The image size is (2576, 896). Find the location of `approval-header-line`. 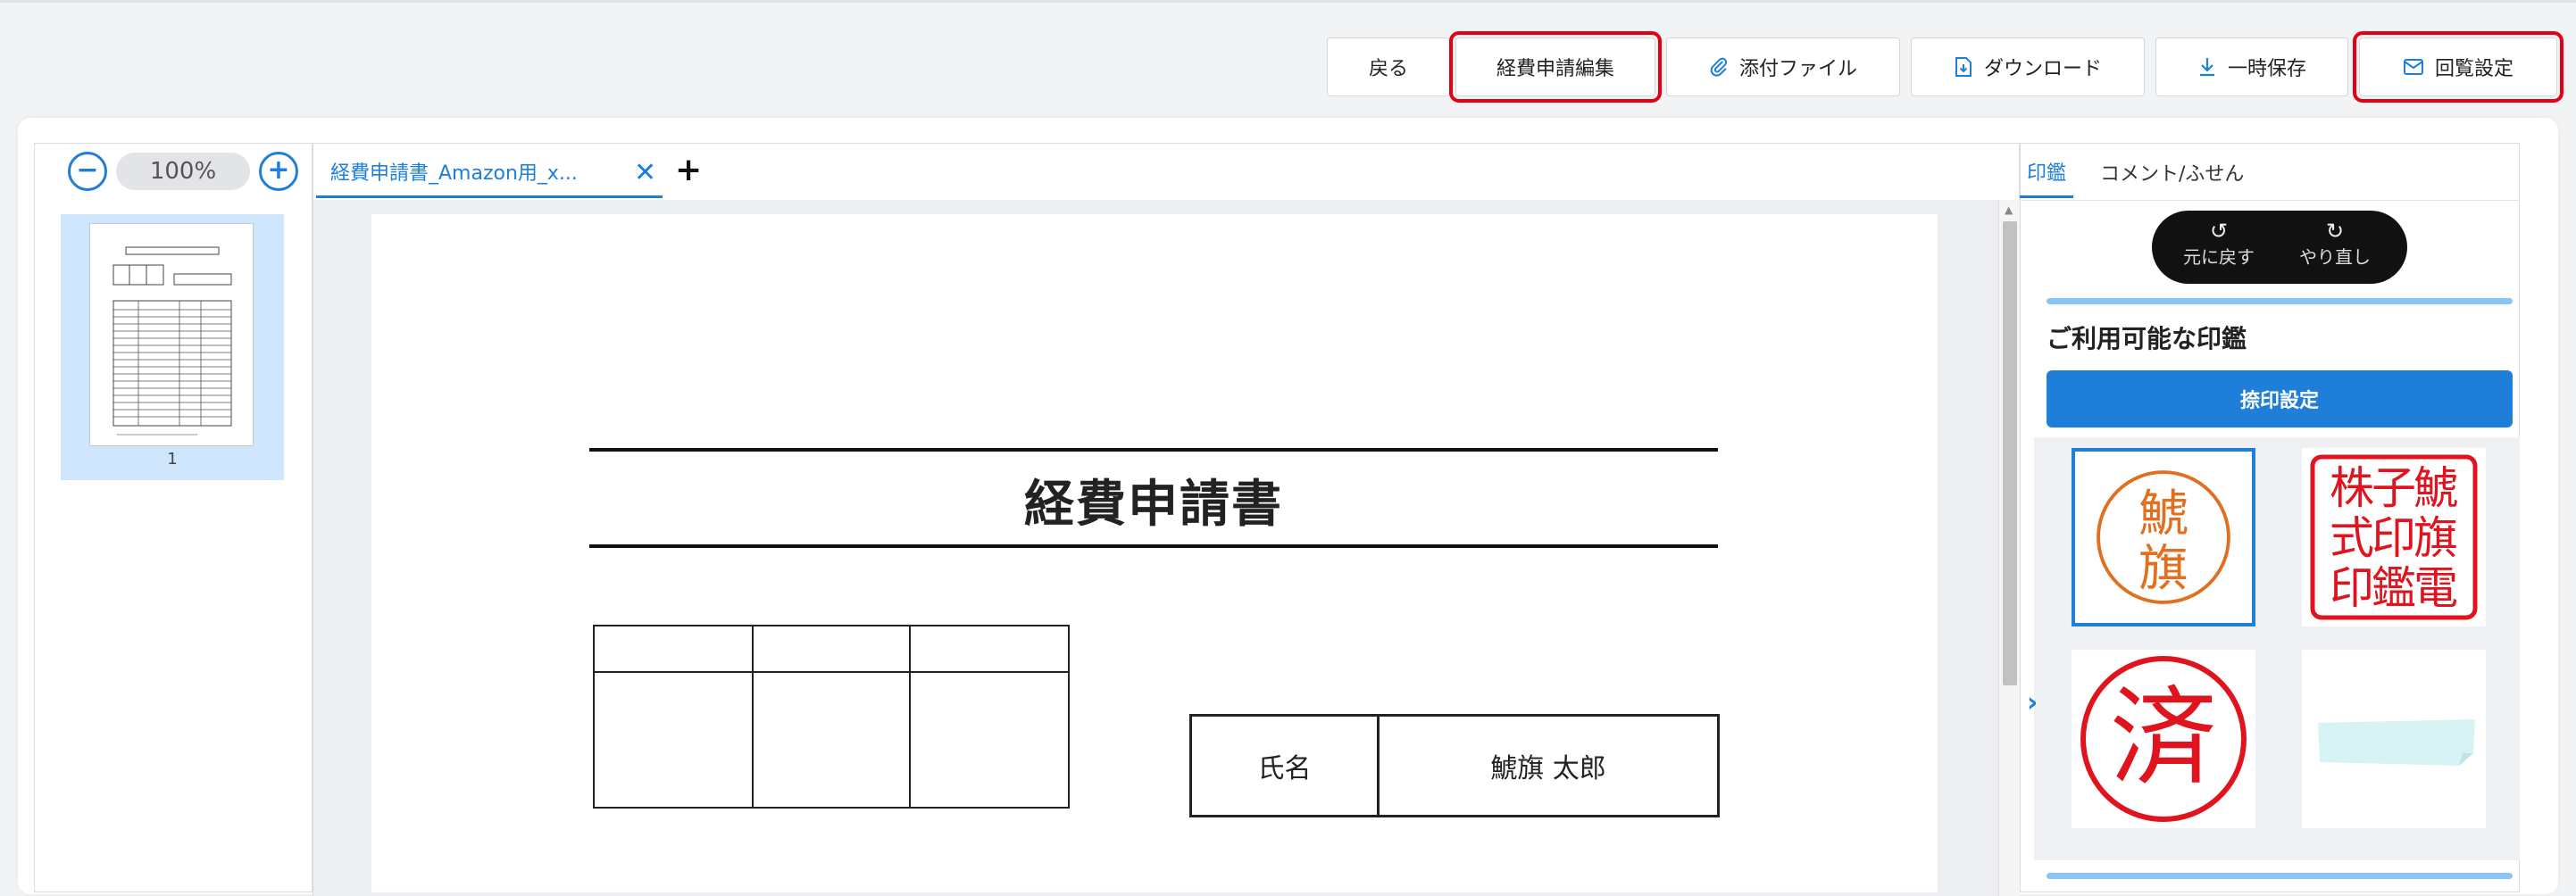

approval-header-line is located at coordinates (831, 672).